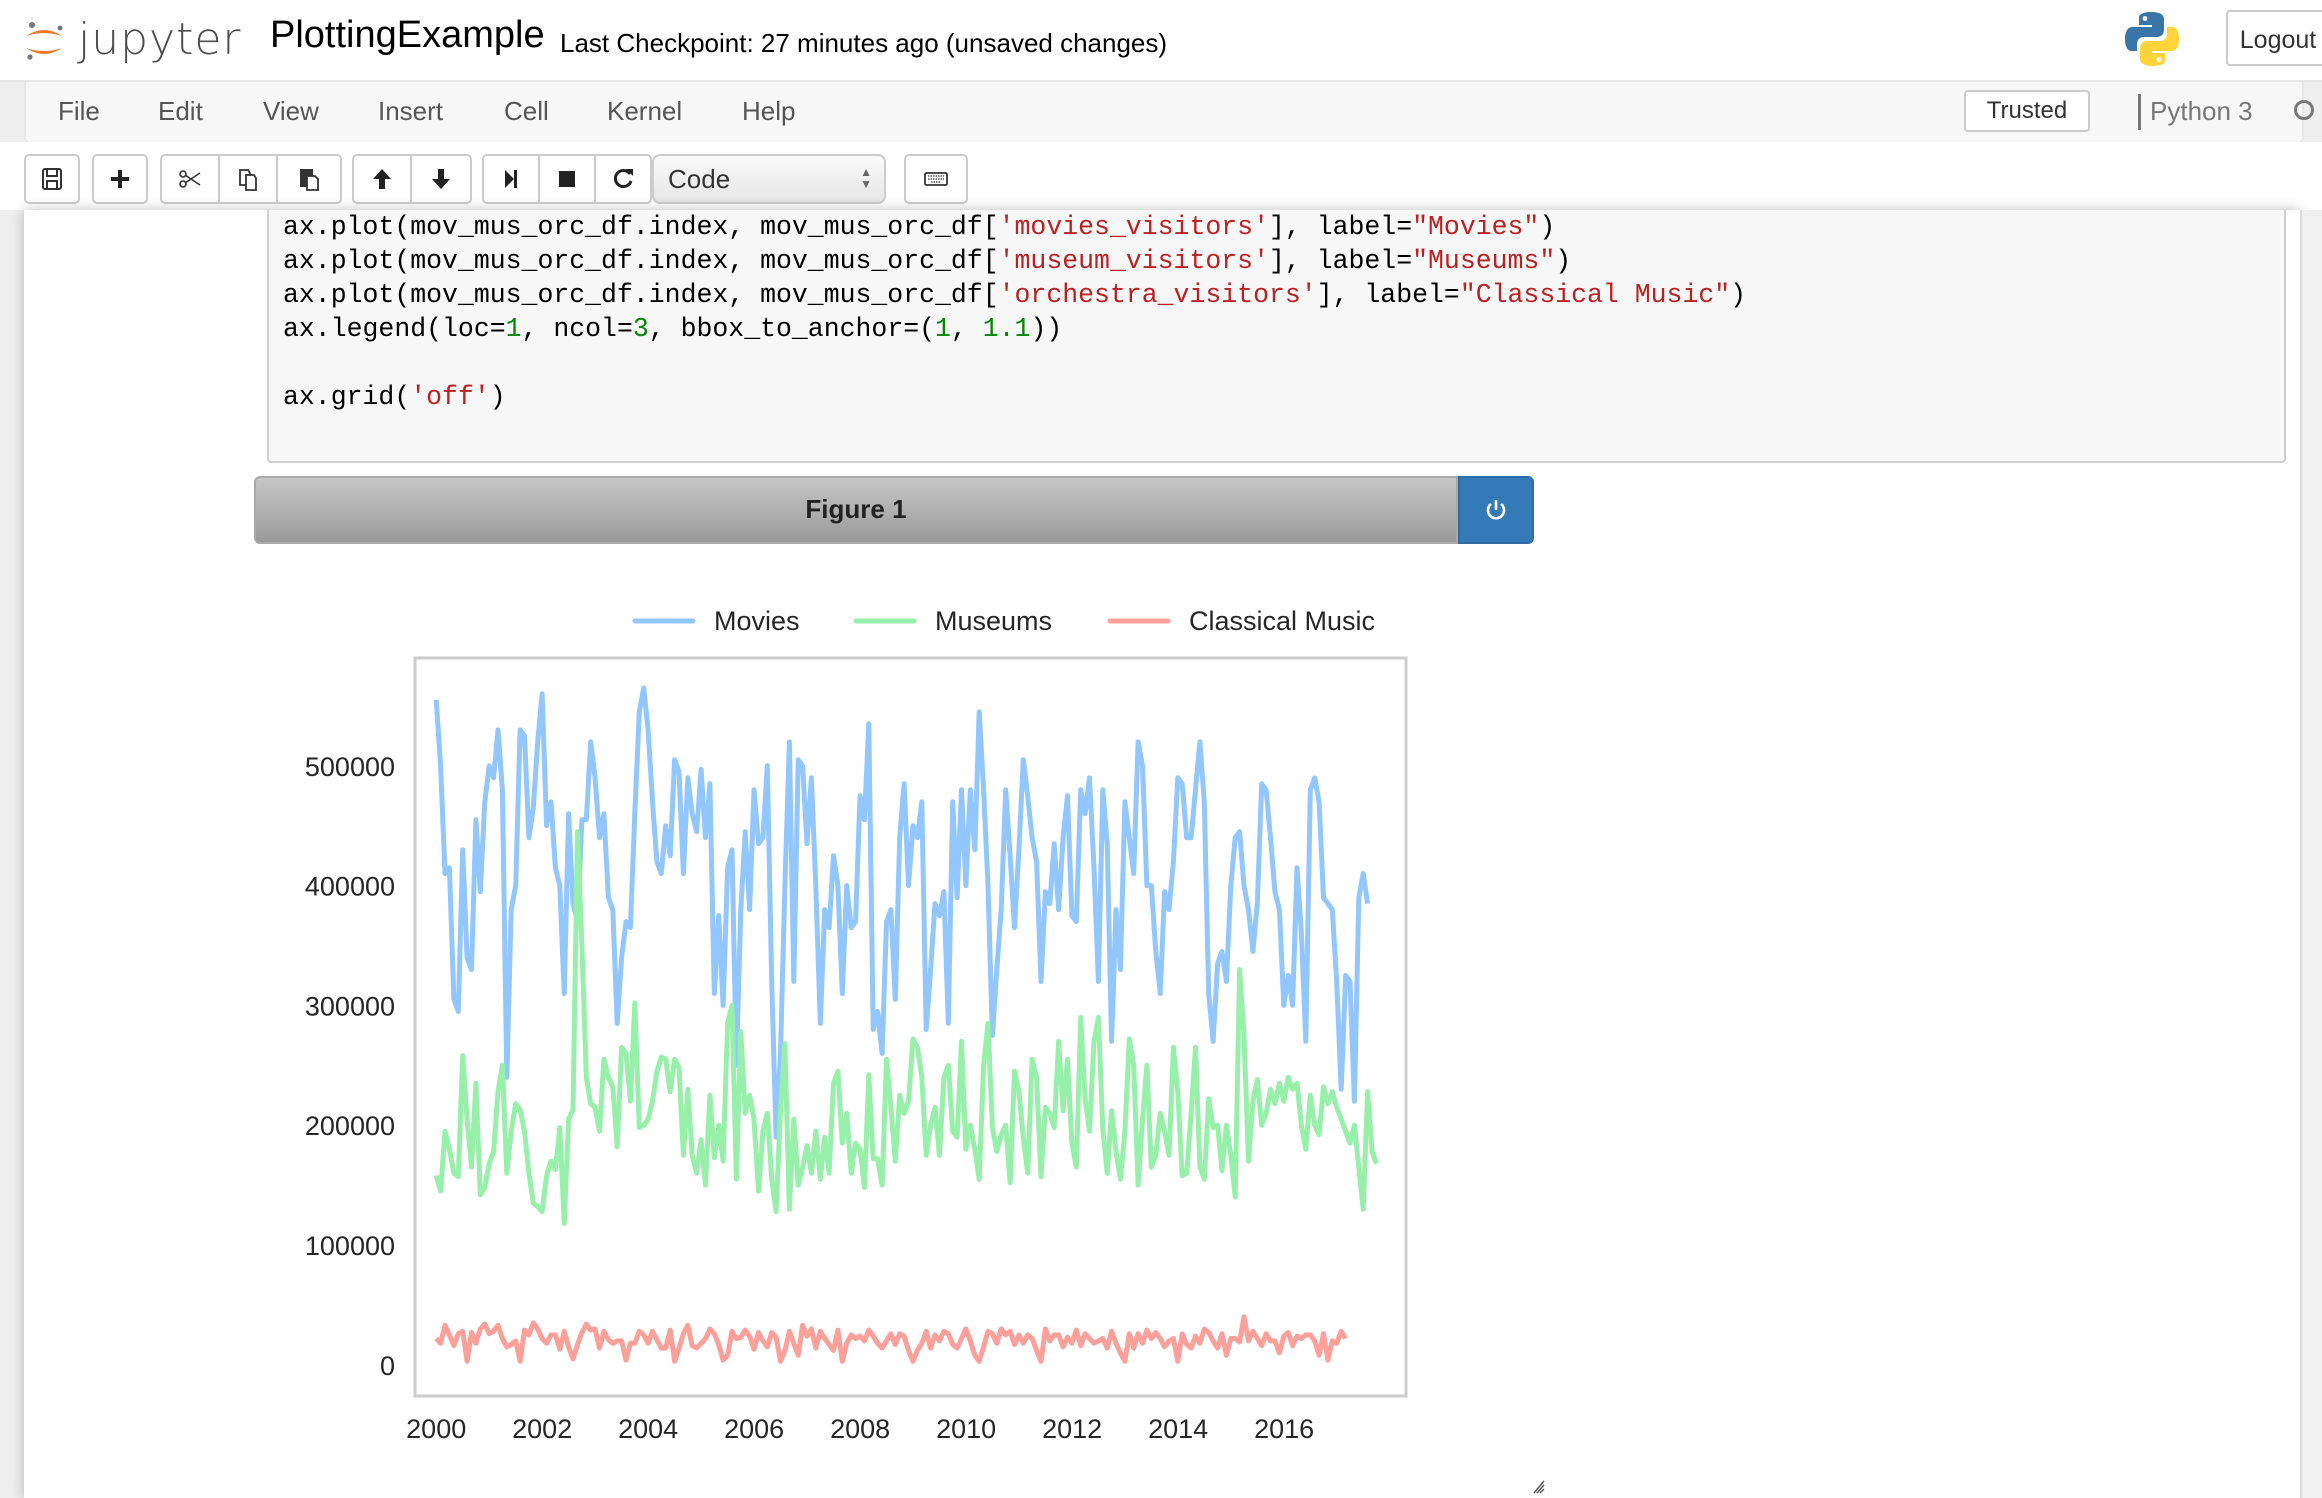  What do you see at coordinates (79, 111) in the screenshot?
I see `menu-file: File` at bounding box center [79, 111].